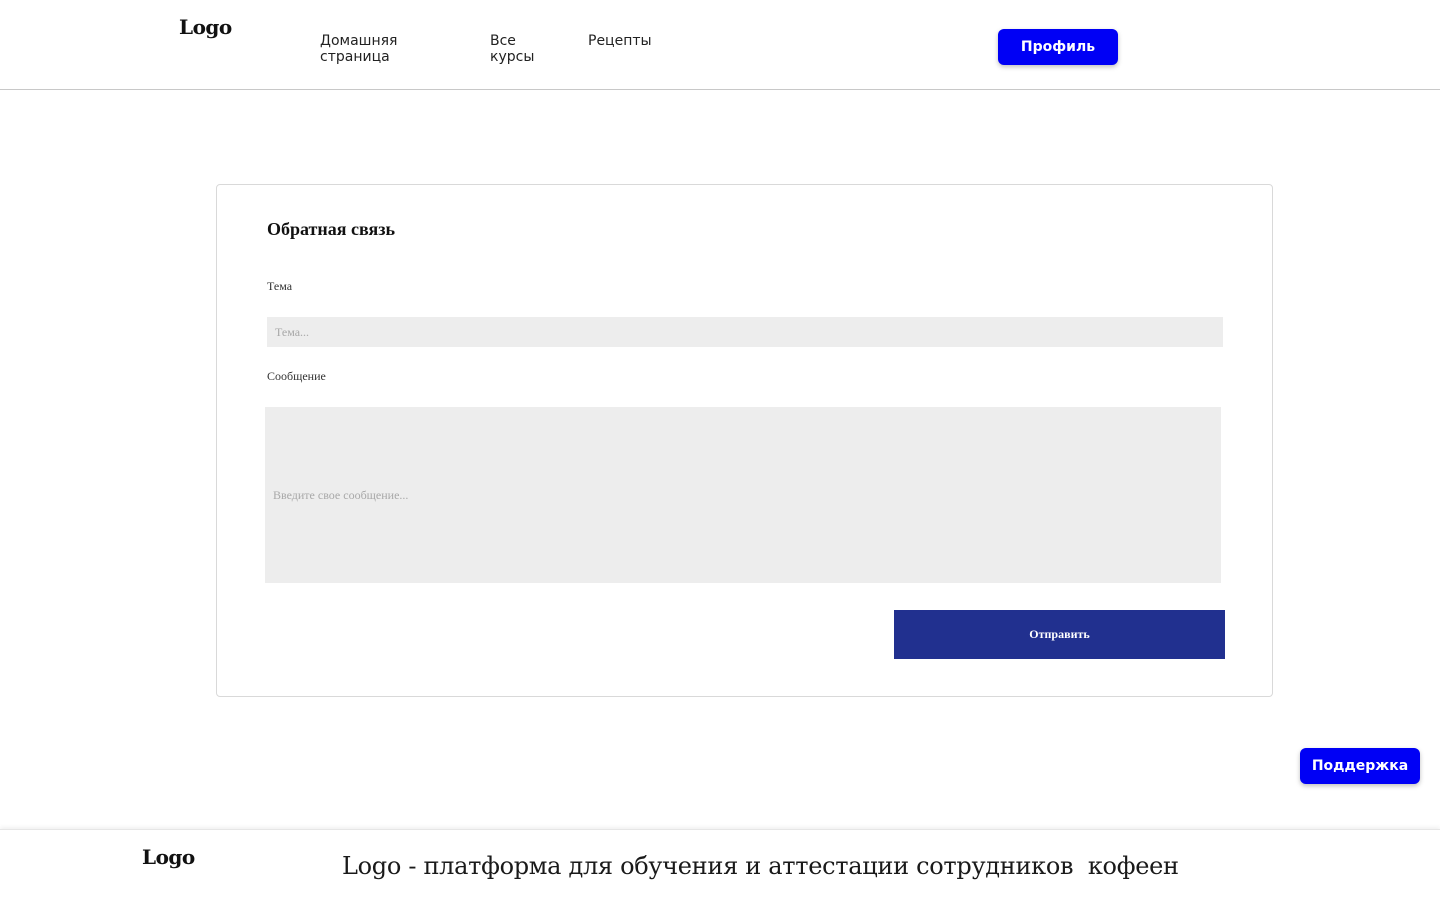  What do you see at coordinates (331, 229) in the screenshot?
I see `feedback-title: Обратная связь` at bounding box center [331, 229].